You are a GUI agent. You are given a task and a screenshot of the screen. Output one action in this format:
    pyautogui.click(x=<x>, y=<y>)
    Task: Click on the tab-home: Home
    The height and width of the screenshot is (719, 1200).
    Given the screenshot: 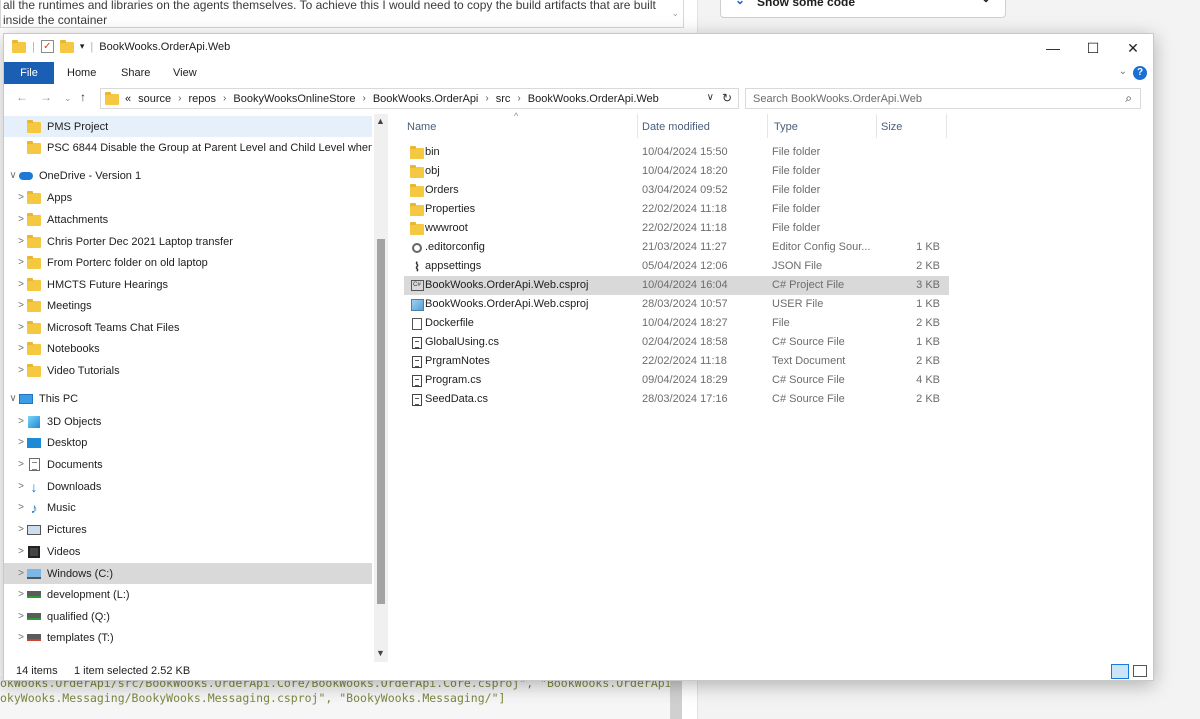 What is the action you would take?
    pyautogui.click(x=81, y=73)
    